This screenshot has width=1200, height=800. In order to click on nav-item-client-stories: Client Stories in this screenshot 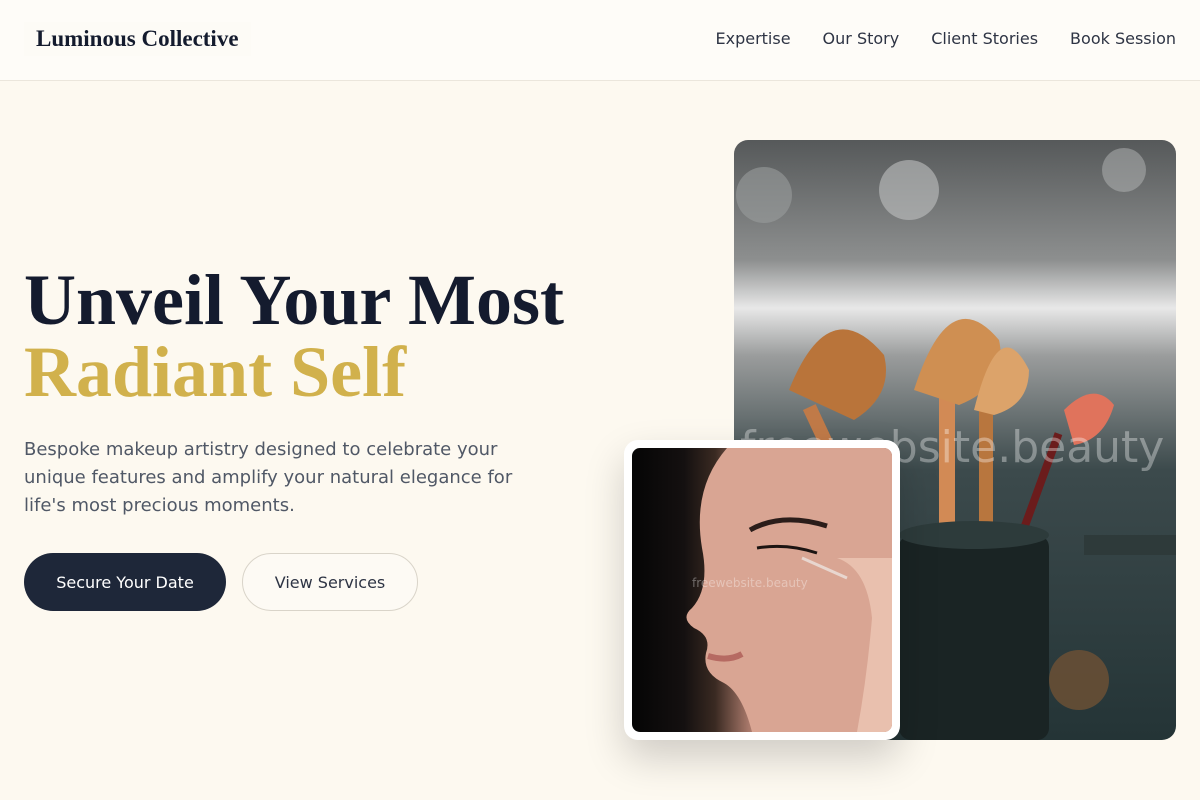, I will do `click(984, 38)`.